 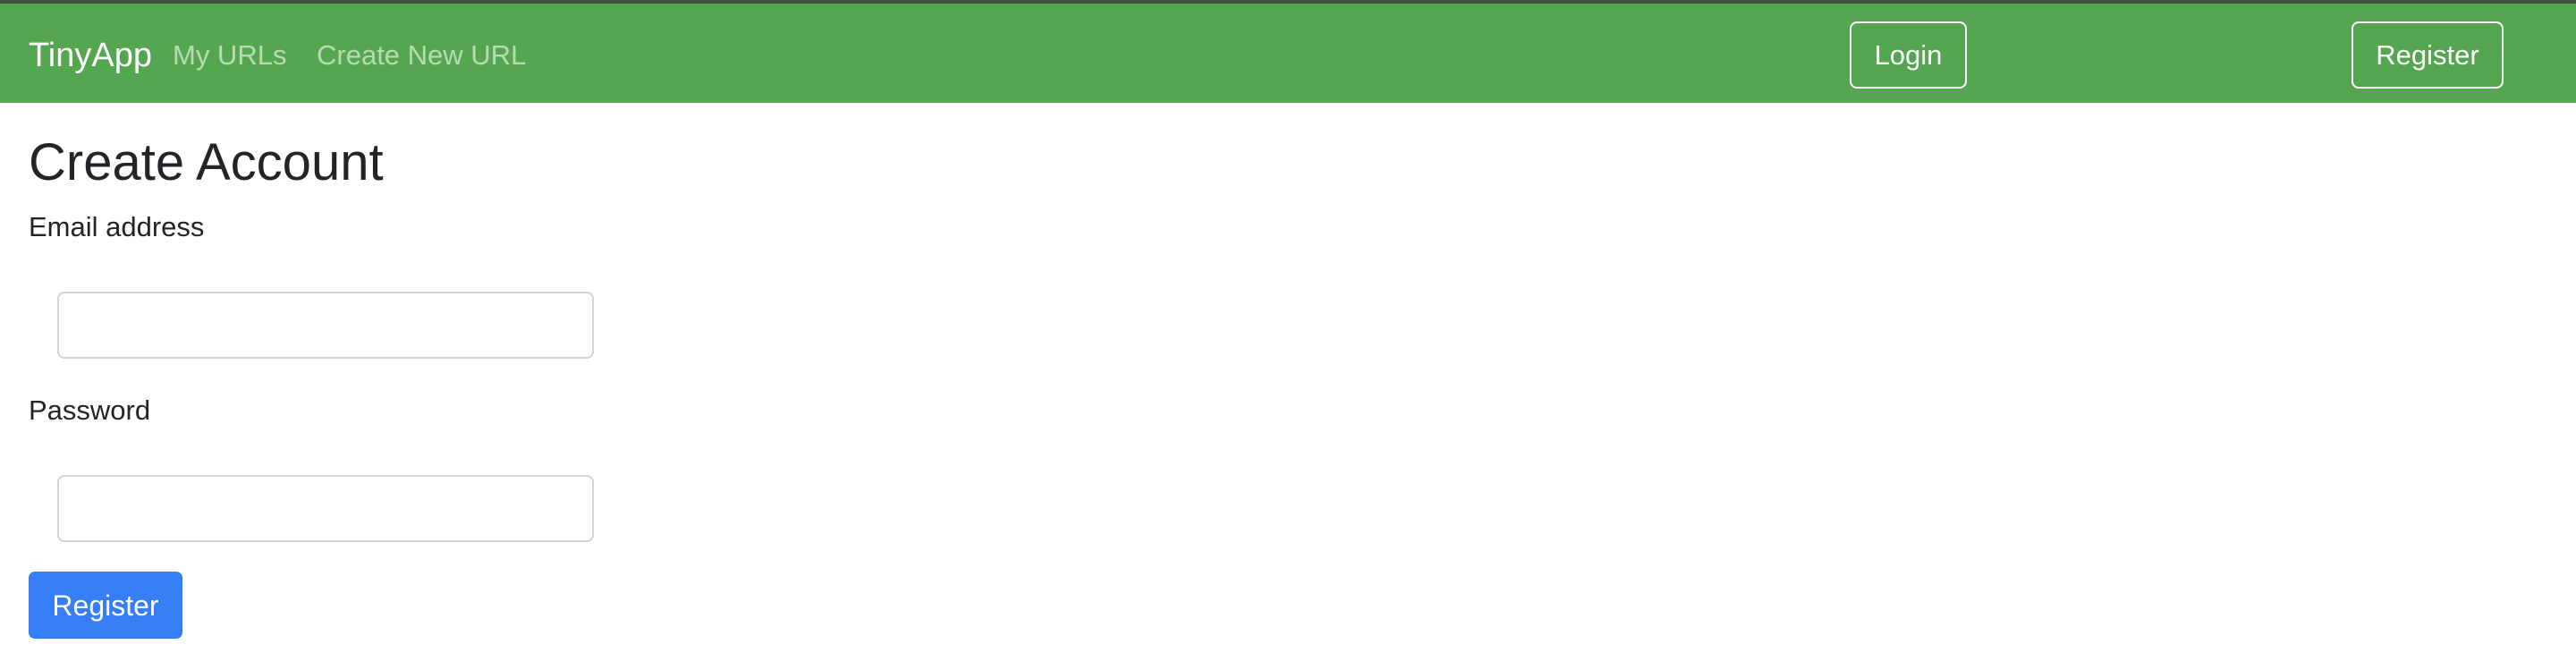 I want to click on page-title: Create Account, so click(x=206, y=162).